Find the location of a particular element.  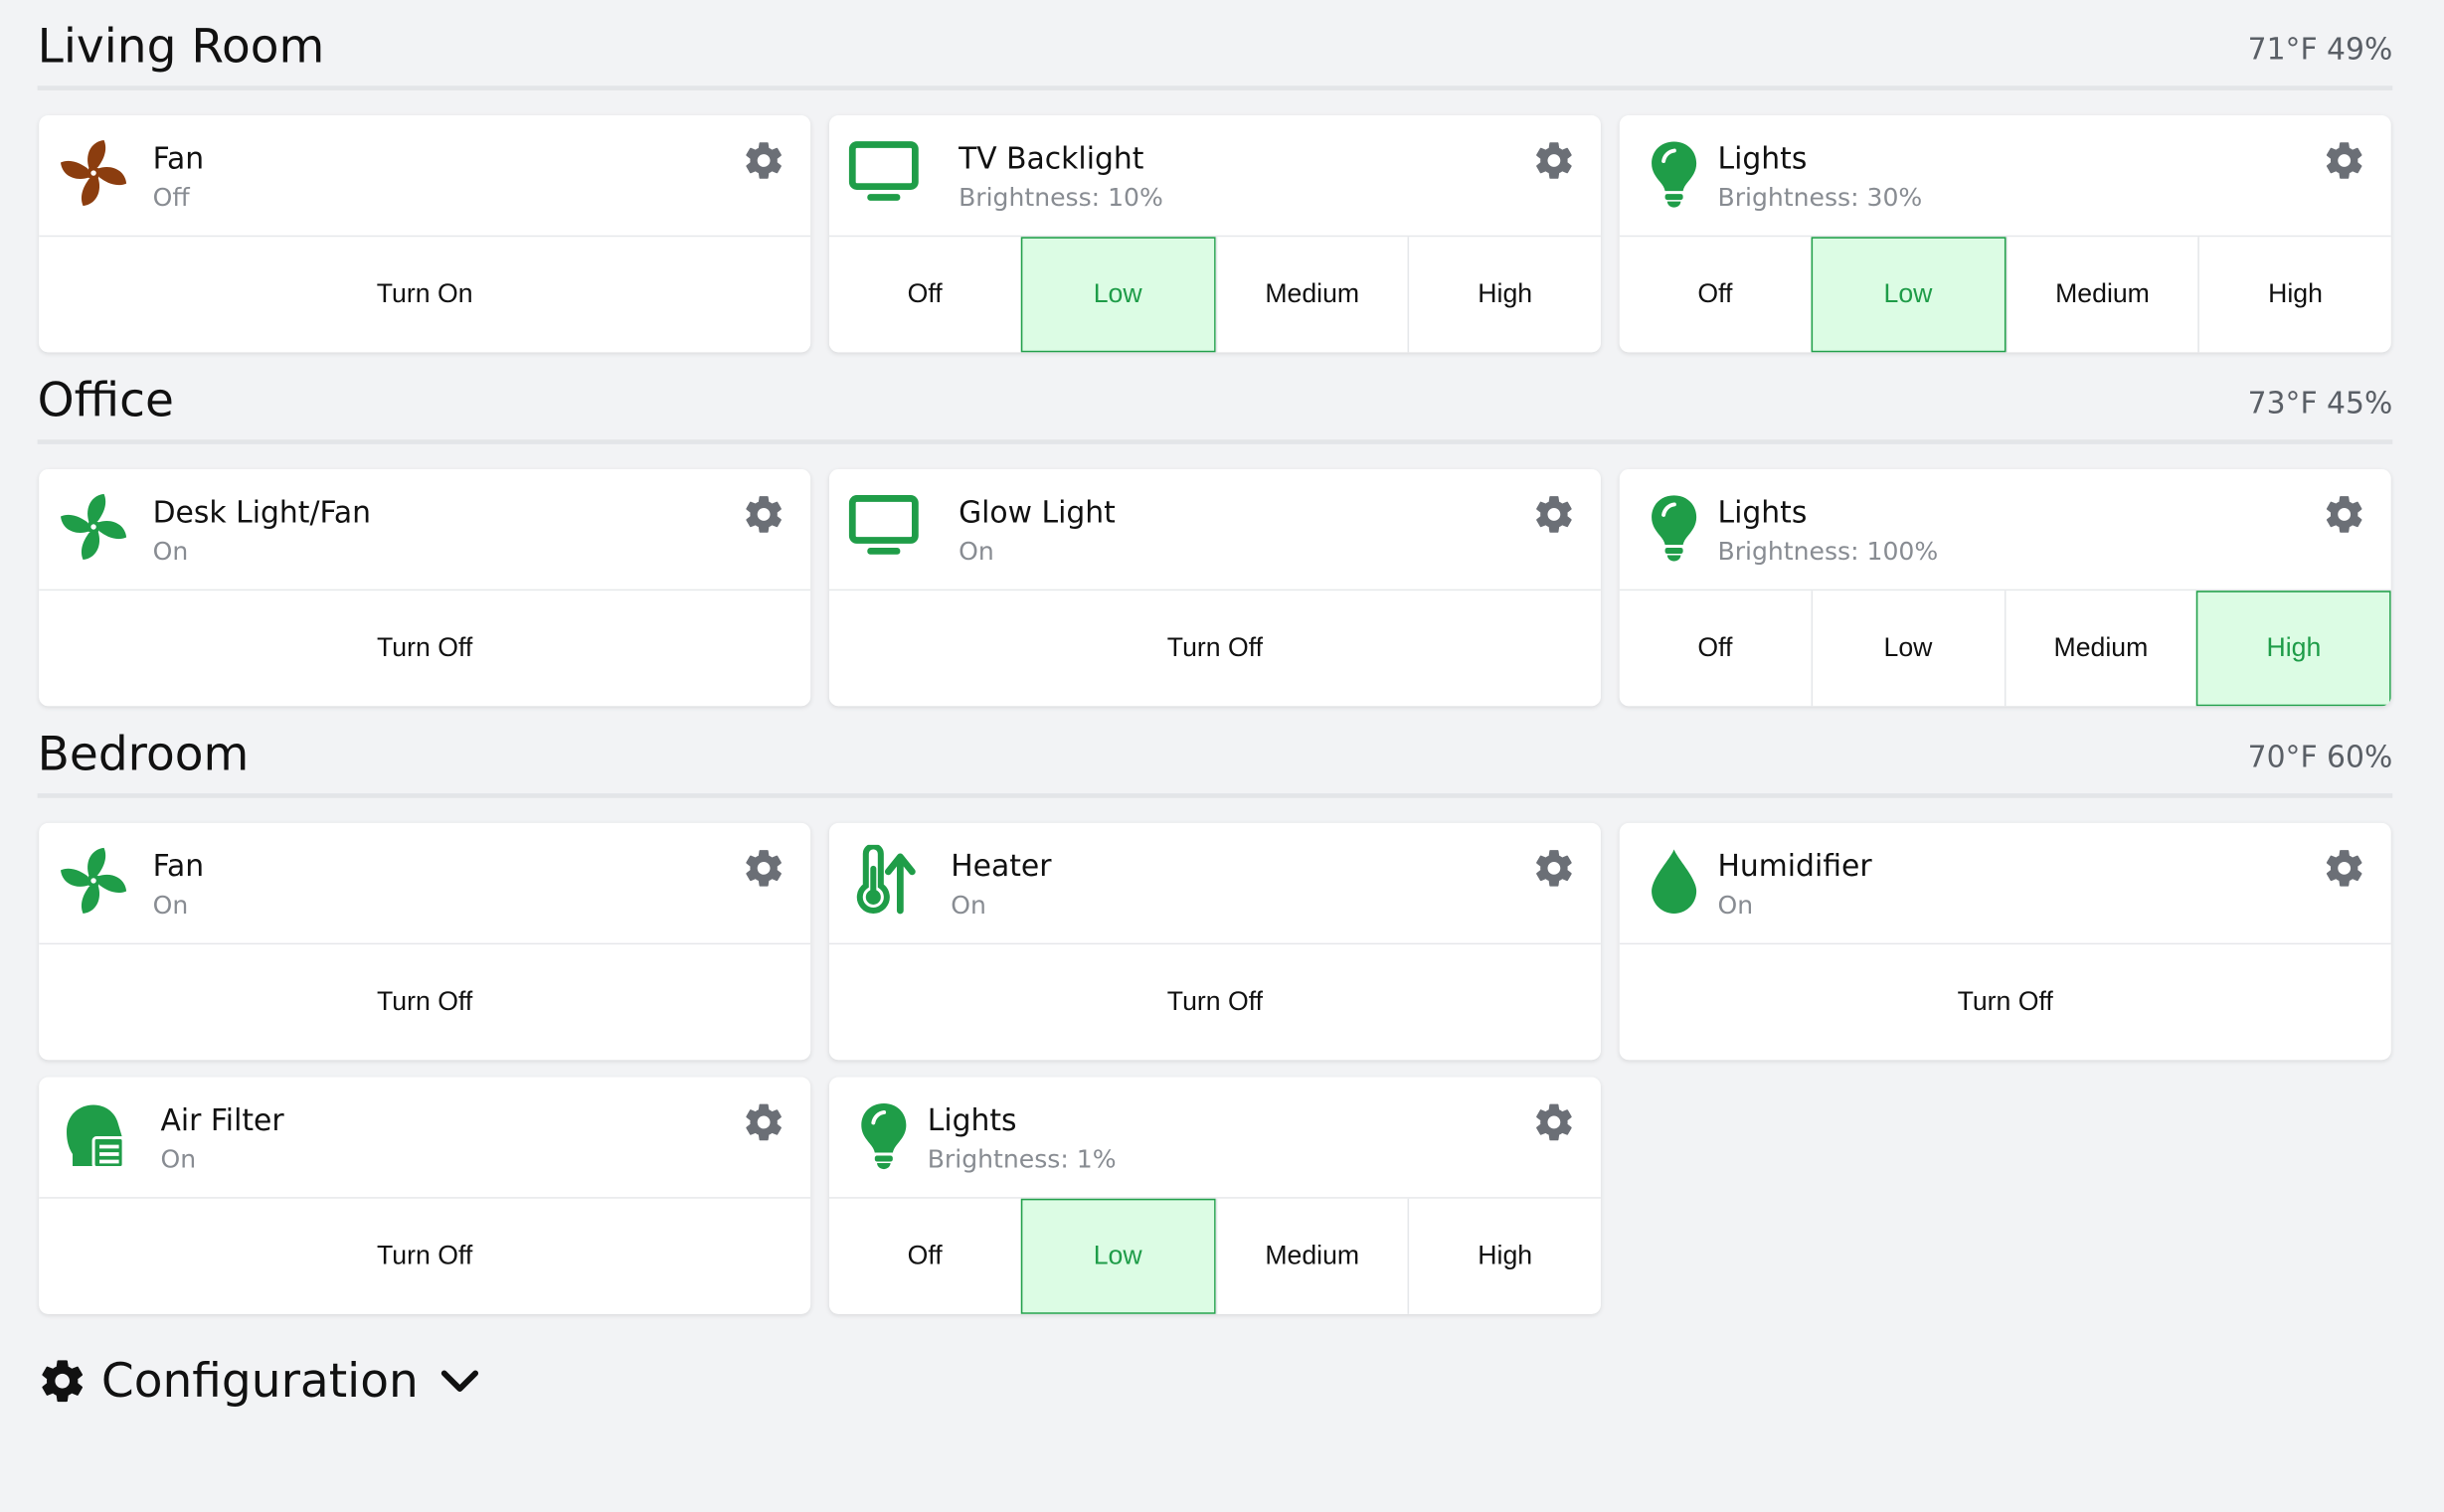

device-name: Heater is located at coordinates (1001, 867).